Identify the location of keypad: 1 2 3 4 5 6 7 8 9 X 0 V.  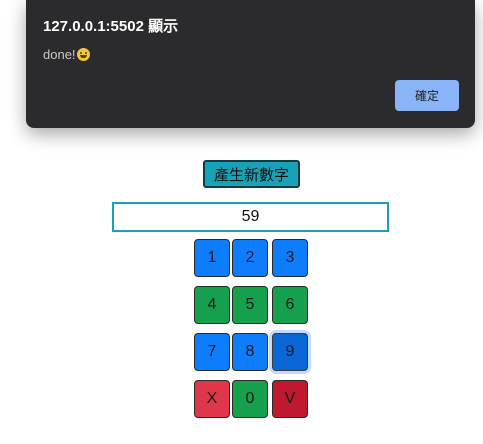
(252, 333).